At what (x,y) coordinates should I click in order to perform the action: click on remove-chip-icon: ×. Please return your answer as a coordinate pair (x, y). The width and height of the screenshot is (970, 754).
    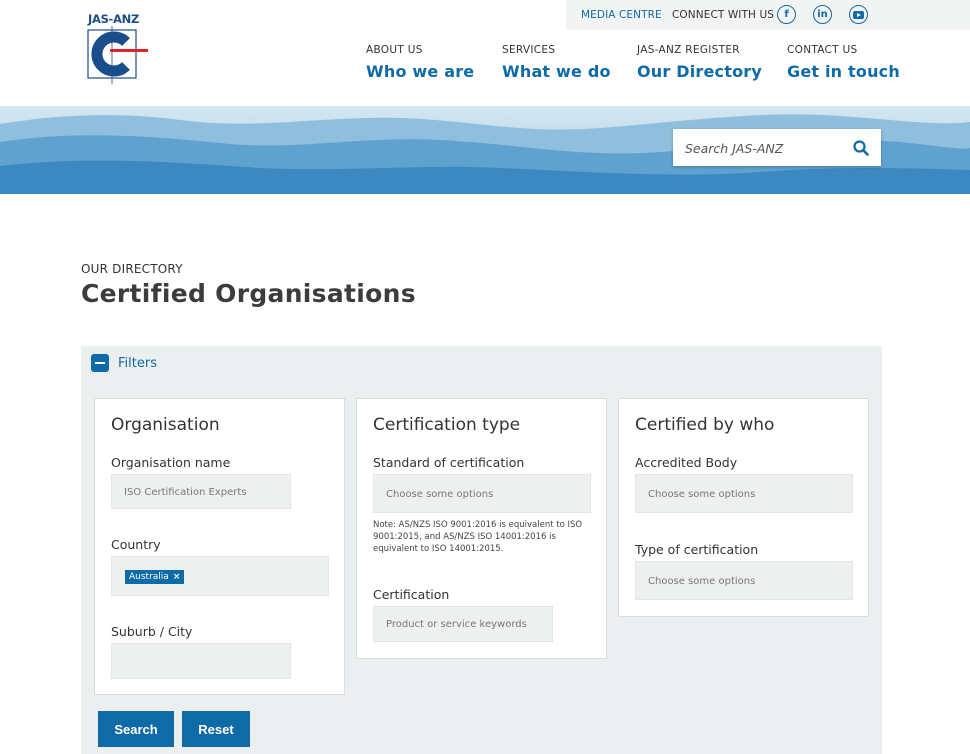
    Looking at the image, I should click on (177, 577).